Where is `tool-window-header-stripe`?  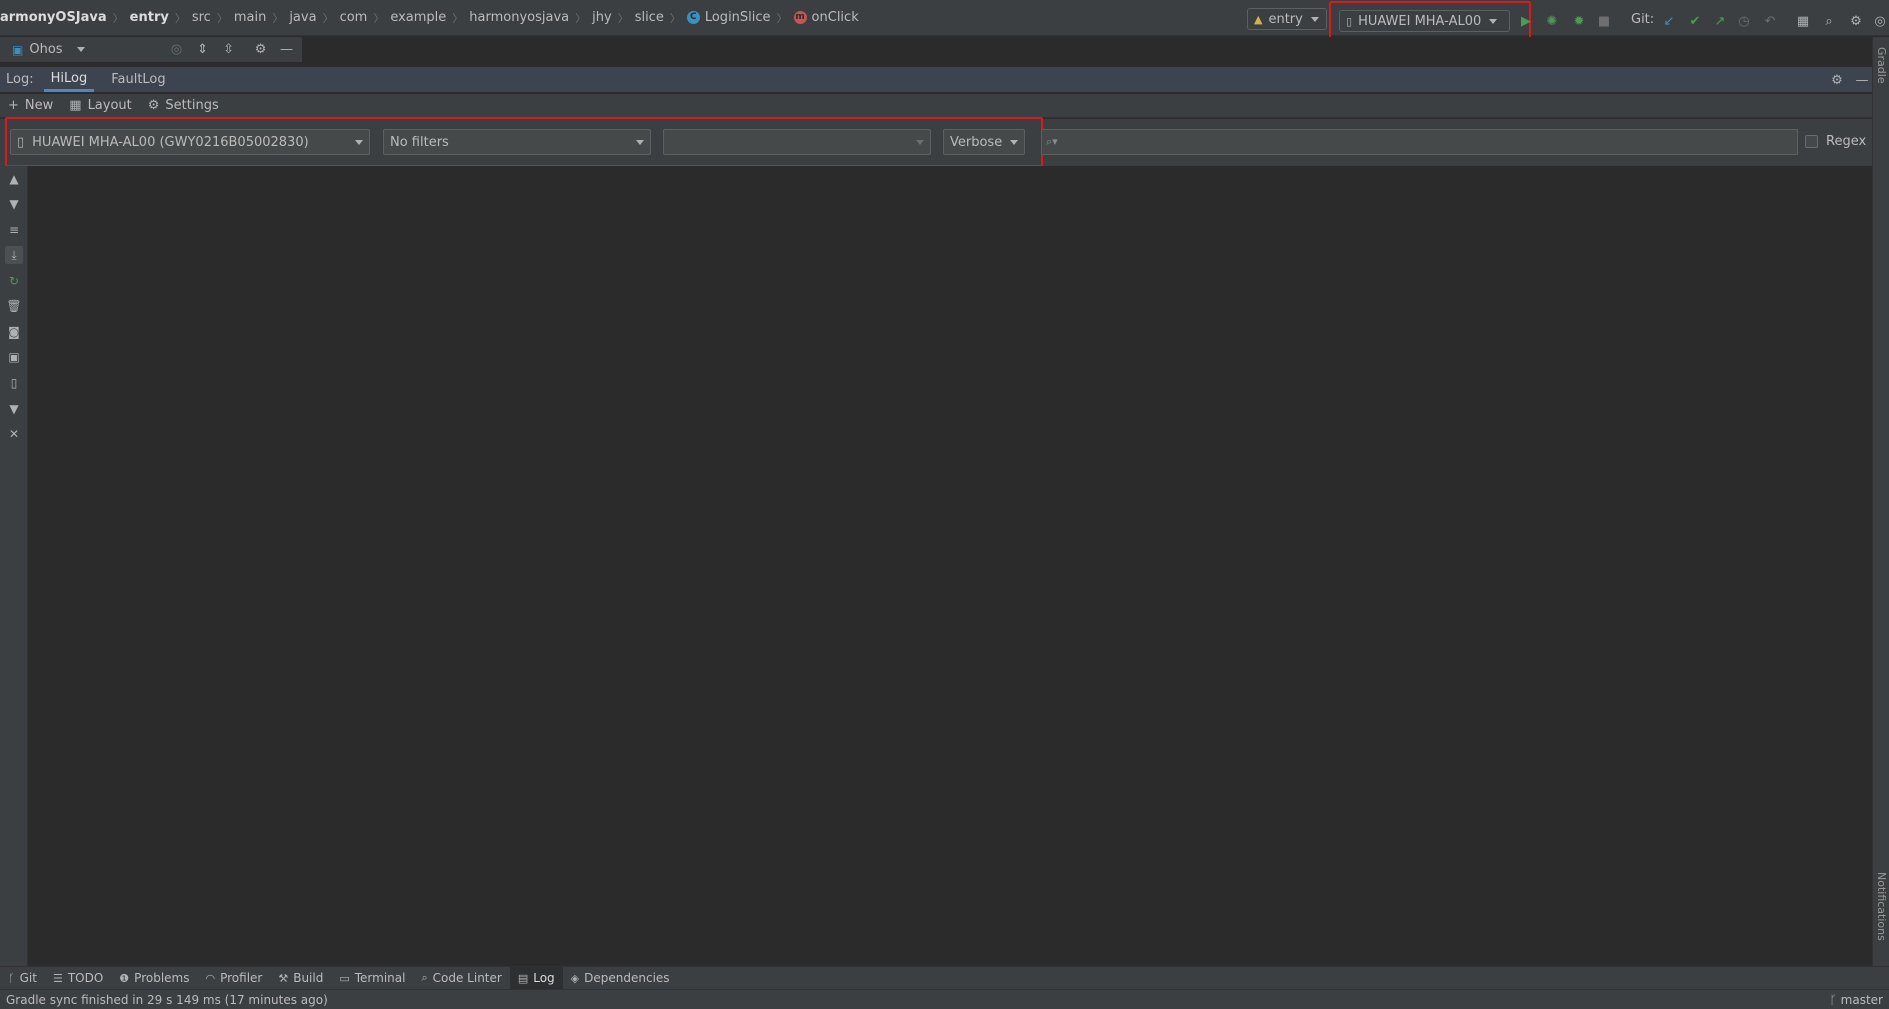 tool-window-header-stripe is located at coordinates (1087, 50).